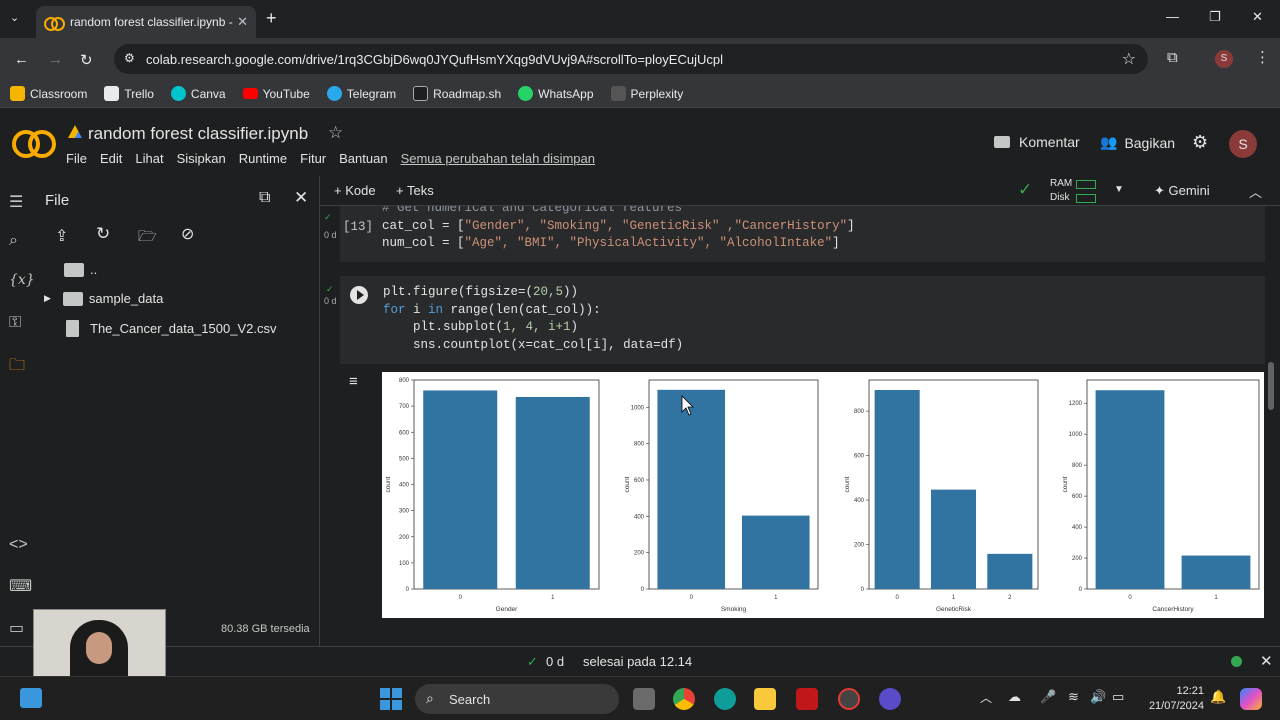 Image resolution: width=1280 pixels, height=720 pixels. I want to click on chrome-icon, so click(684, 699).